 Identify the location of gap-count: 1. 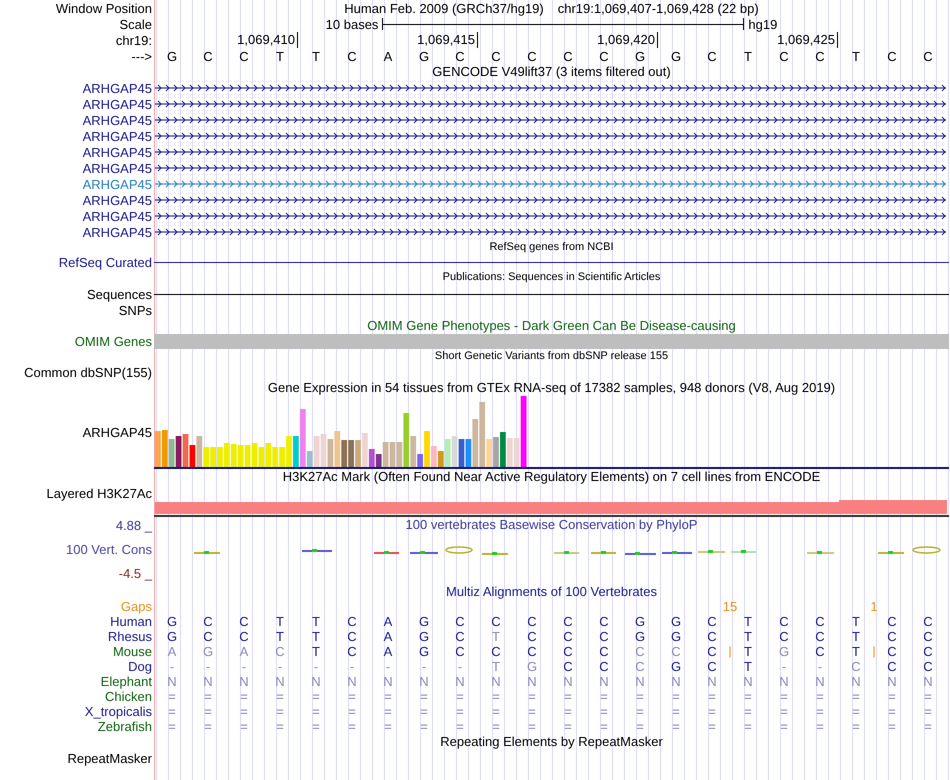
(874, 607).